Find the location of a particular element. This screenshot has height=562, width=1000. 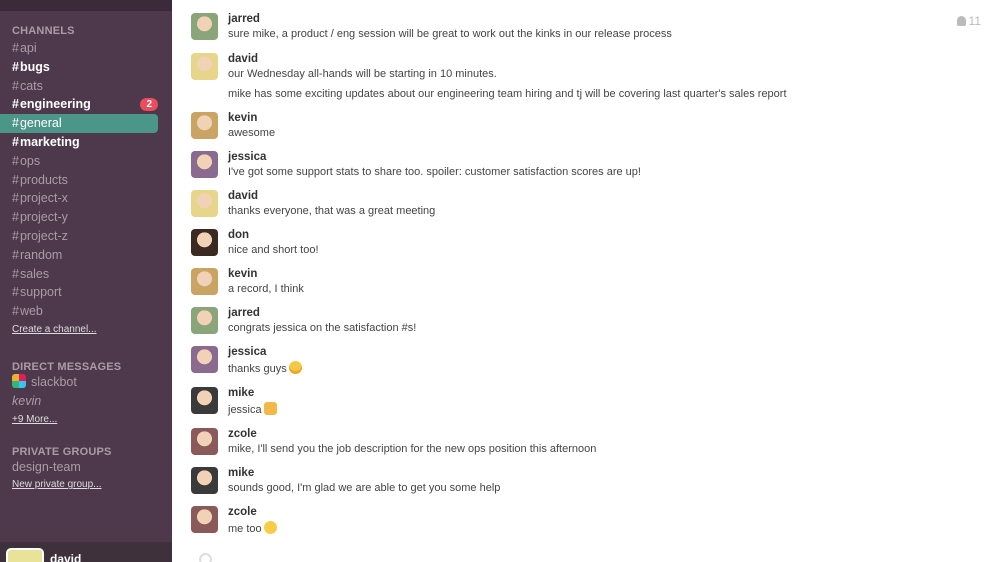

channels-header: CHANNELS is located at coordinates (86, 31).